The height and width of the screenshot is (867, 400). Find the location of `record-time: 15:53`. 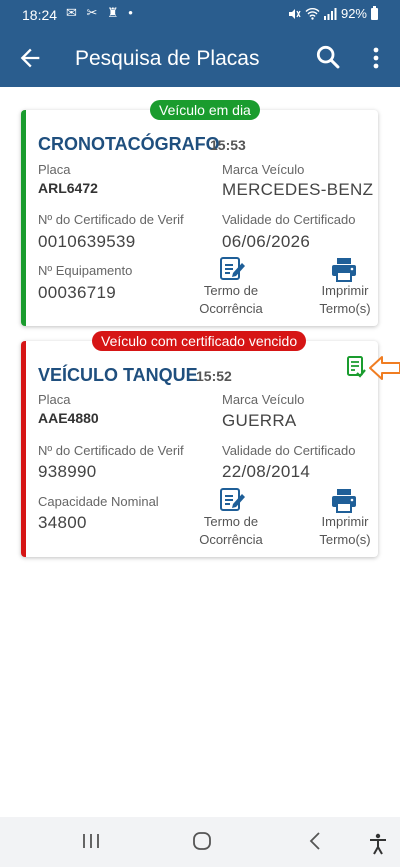

record-time: 15:53 is located at coordinates (228, 145).